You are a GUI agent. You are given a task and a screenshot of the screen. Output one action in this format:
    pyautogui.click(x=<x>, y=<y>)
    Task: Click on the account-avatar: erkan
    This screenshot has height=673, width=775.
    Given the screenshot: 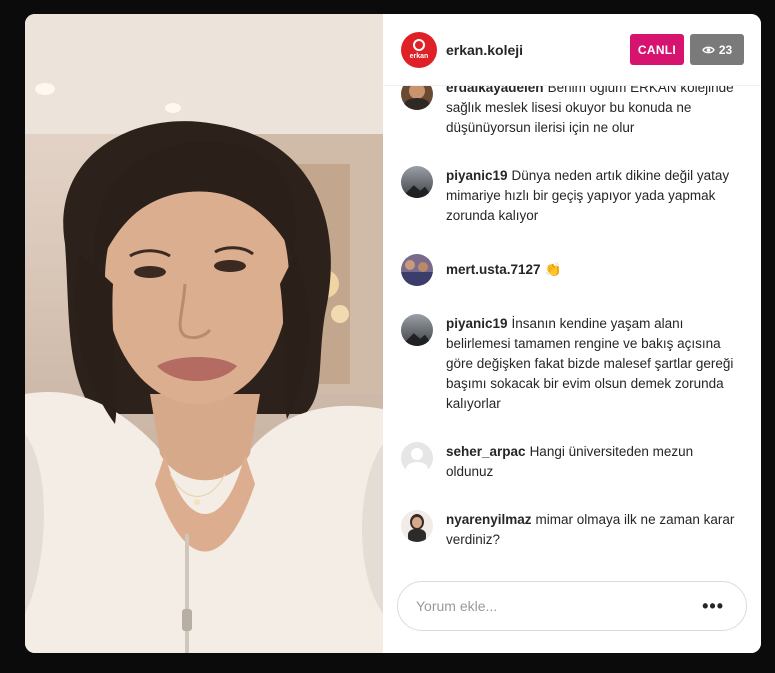 What is the action you would take?
    pyautogui.click(x=419, y=49)
    